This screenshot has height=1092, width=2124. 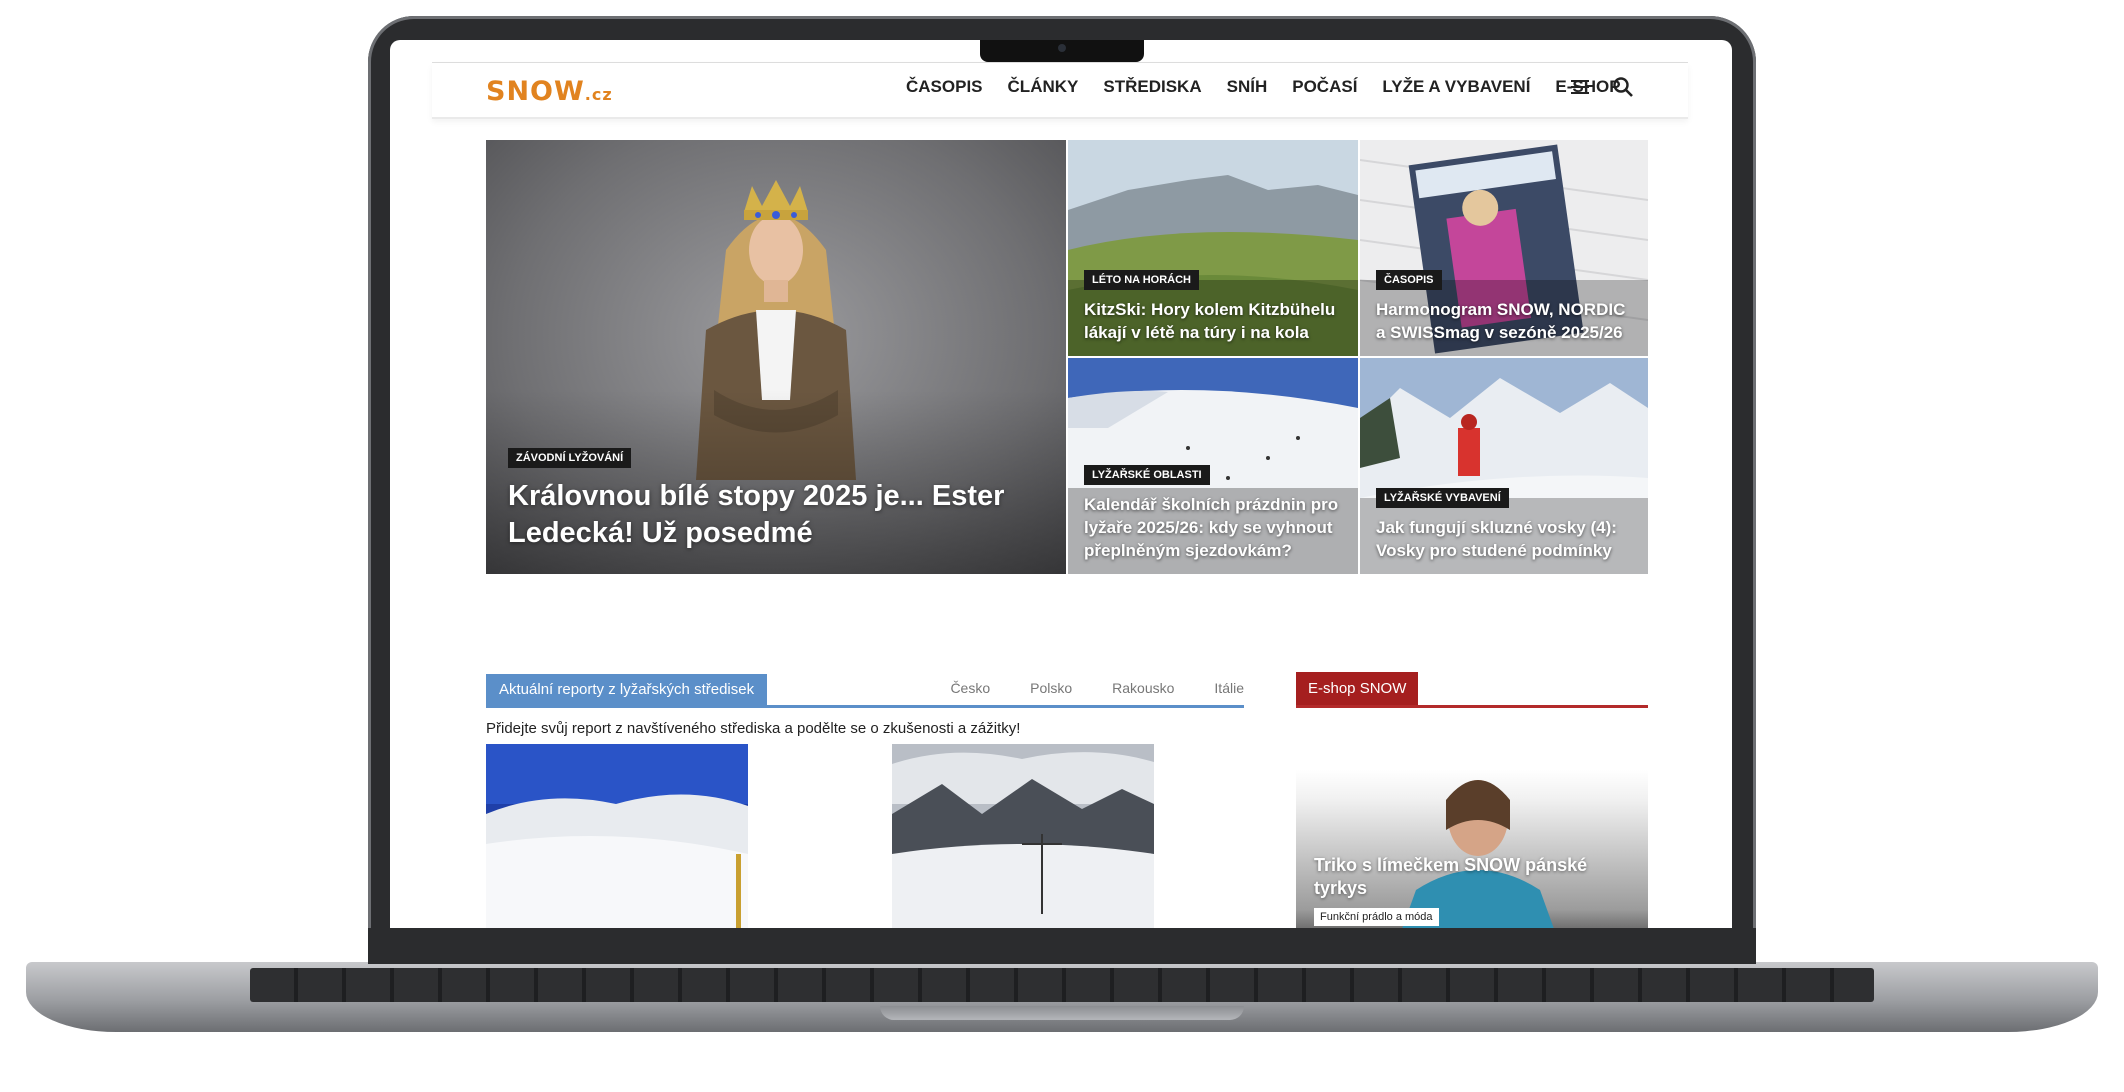 I want to click on product-category: Funkční prádlo a móda, so click(x=1376, y=917).